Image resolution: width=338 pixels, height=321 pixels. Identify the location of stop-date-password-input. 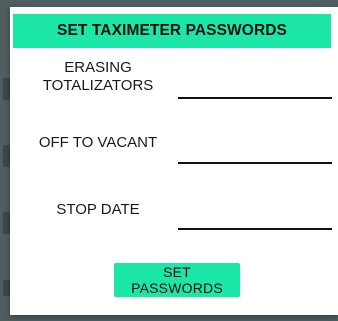
(255, 219).